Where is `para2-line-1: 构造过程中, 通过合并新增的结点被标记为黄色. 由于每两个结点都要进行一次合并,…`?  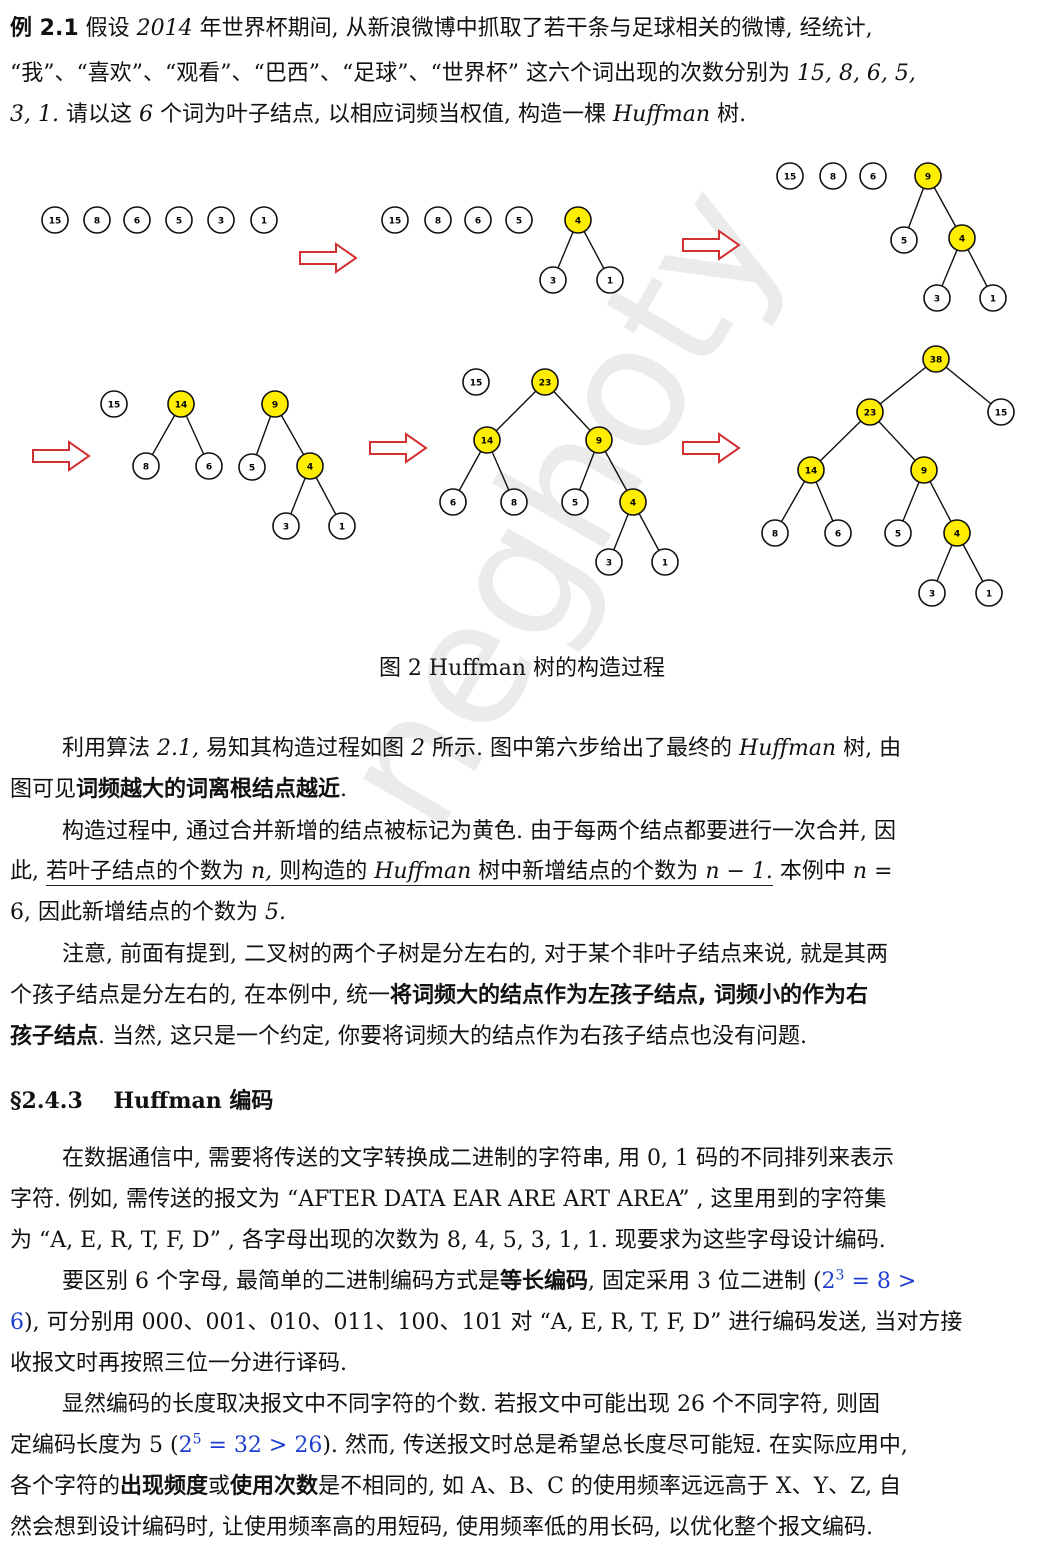 para2-line-1: 构造过程中, 通过合并新增的结点被标记为黄色. 由于每两个结点都要进行一次合并,… is located at coordinates (479, 829).